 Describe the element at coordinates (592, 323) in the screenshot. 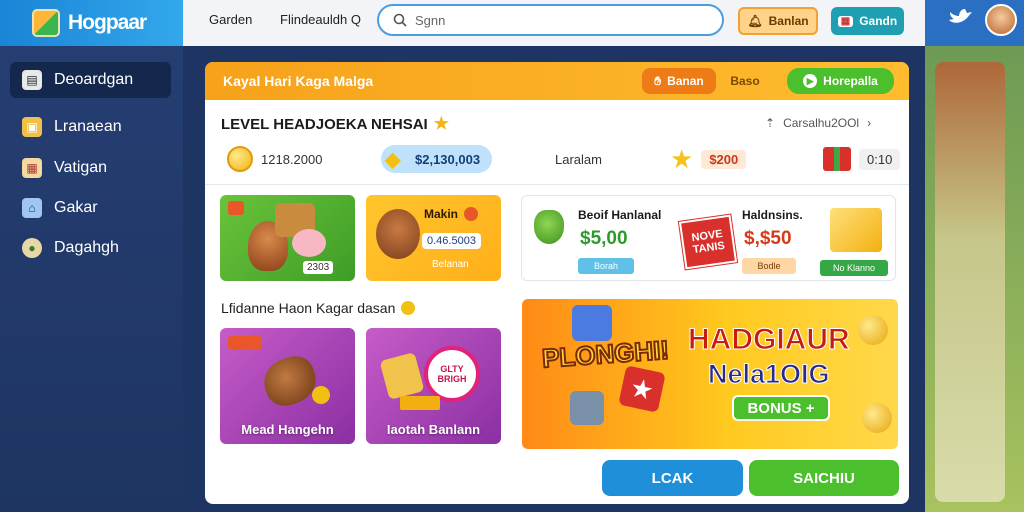

I see `promo-block-icon` at that location.